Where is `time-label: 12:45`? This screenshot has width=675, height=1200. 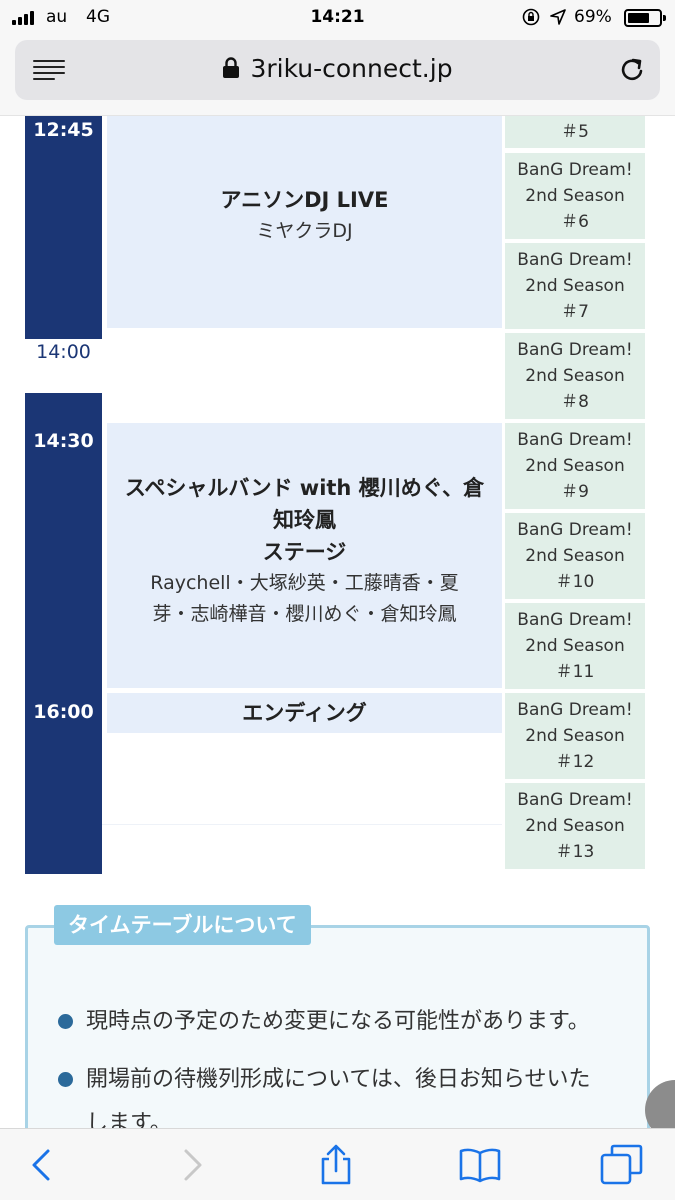 time-label: 12:45 is located at coordinates (63, 130).